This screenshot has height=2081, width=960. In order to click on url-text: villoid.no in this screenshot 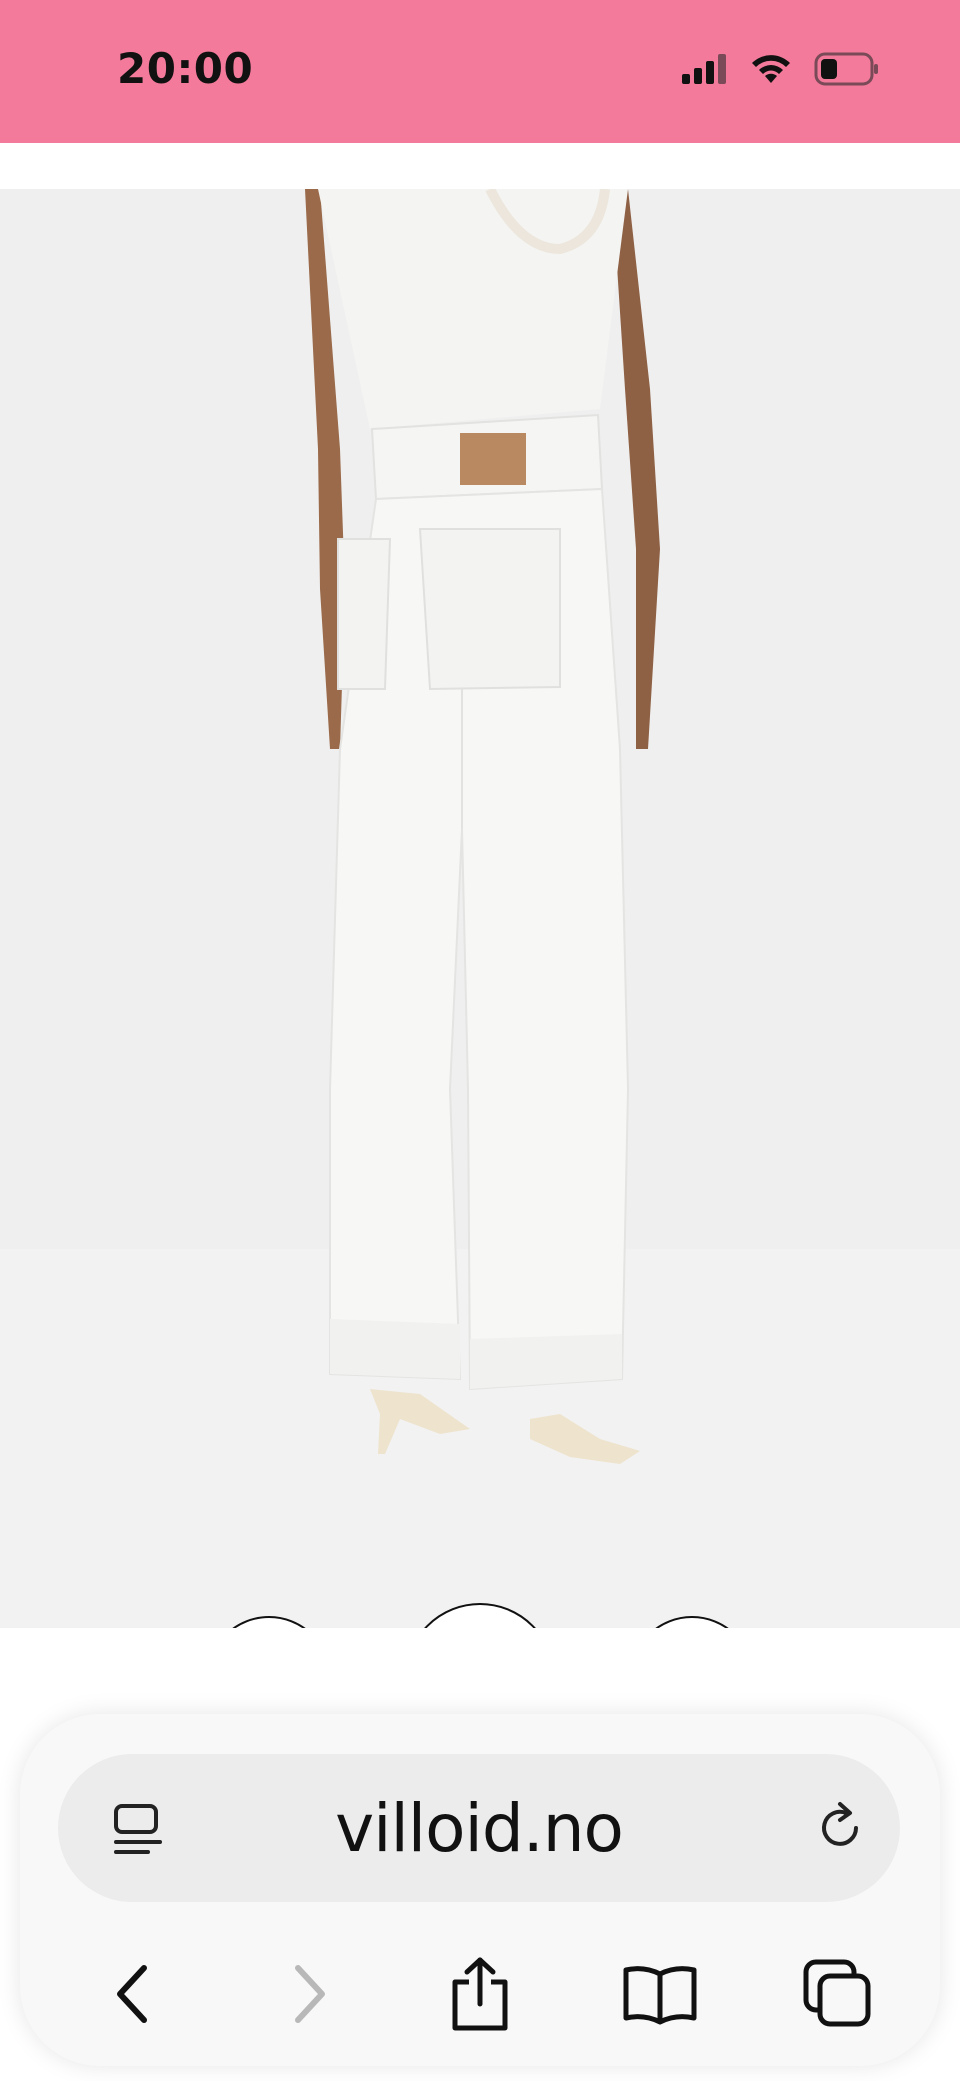, I will do `click(479, 1828)`.